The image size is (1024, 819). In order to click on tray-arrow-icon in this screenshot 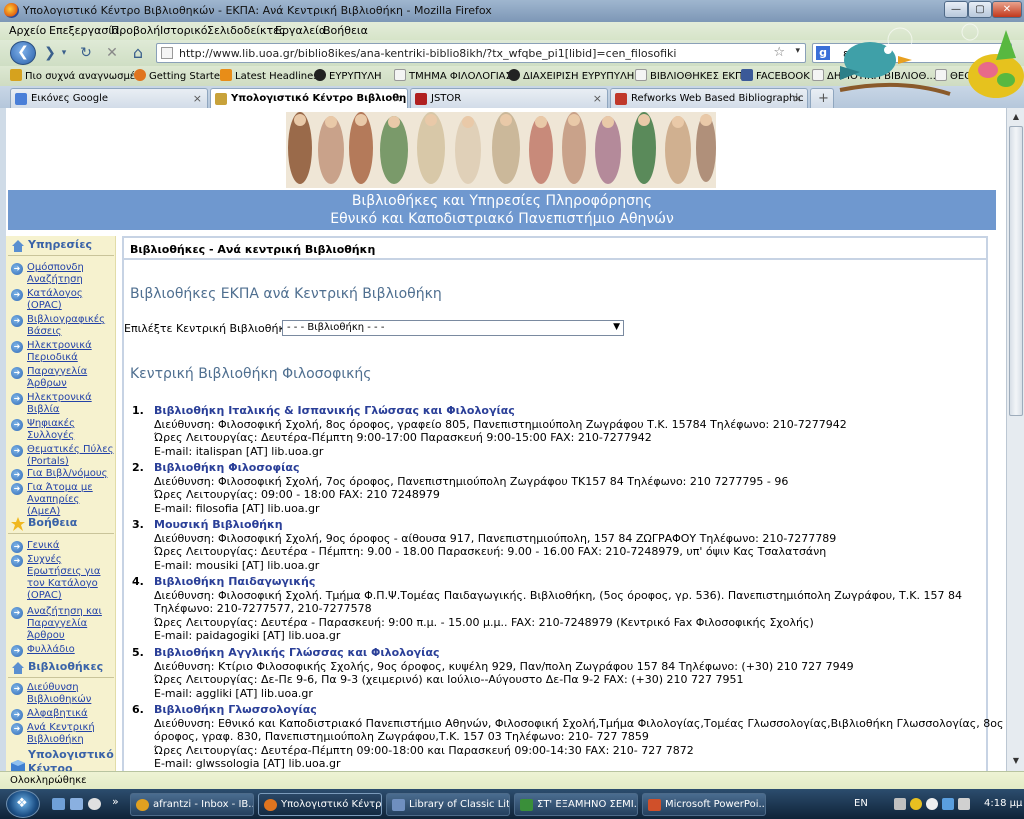, I will do `click(900, 804)`.